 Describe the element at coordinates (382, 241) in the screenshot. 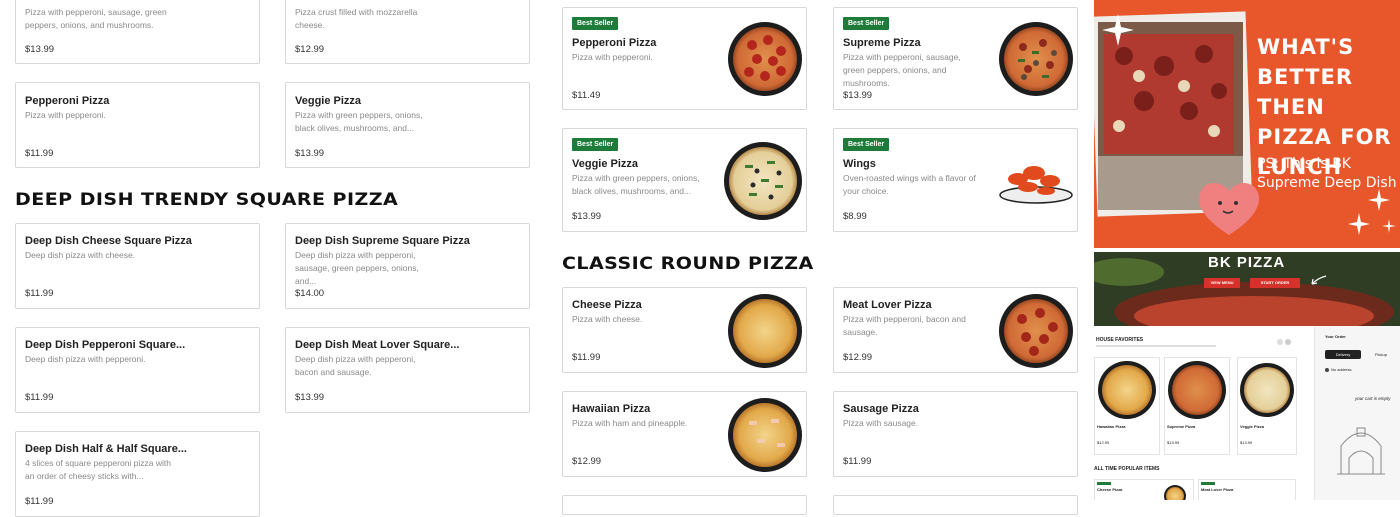

I see `card-title: Deep Dish Supreme Square Pizza` at that location.